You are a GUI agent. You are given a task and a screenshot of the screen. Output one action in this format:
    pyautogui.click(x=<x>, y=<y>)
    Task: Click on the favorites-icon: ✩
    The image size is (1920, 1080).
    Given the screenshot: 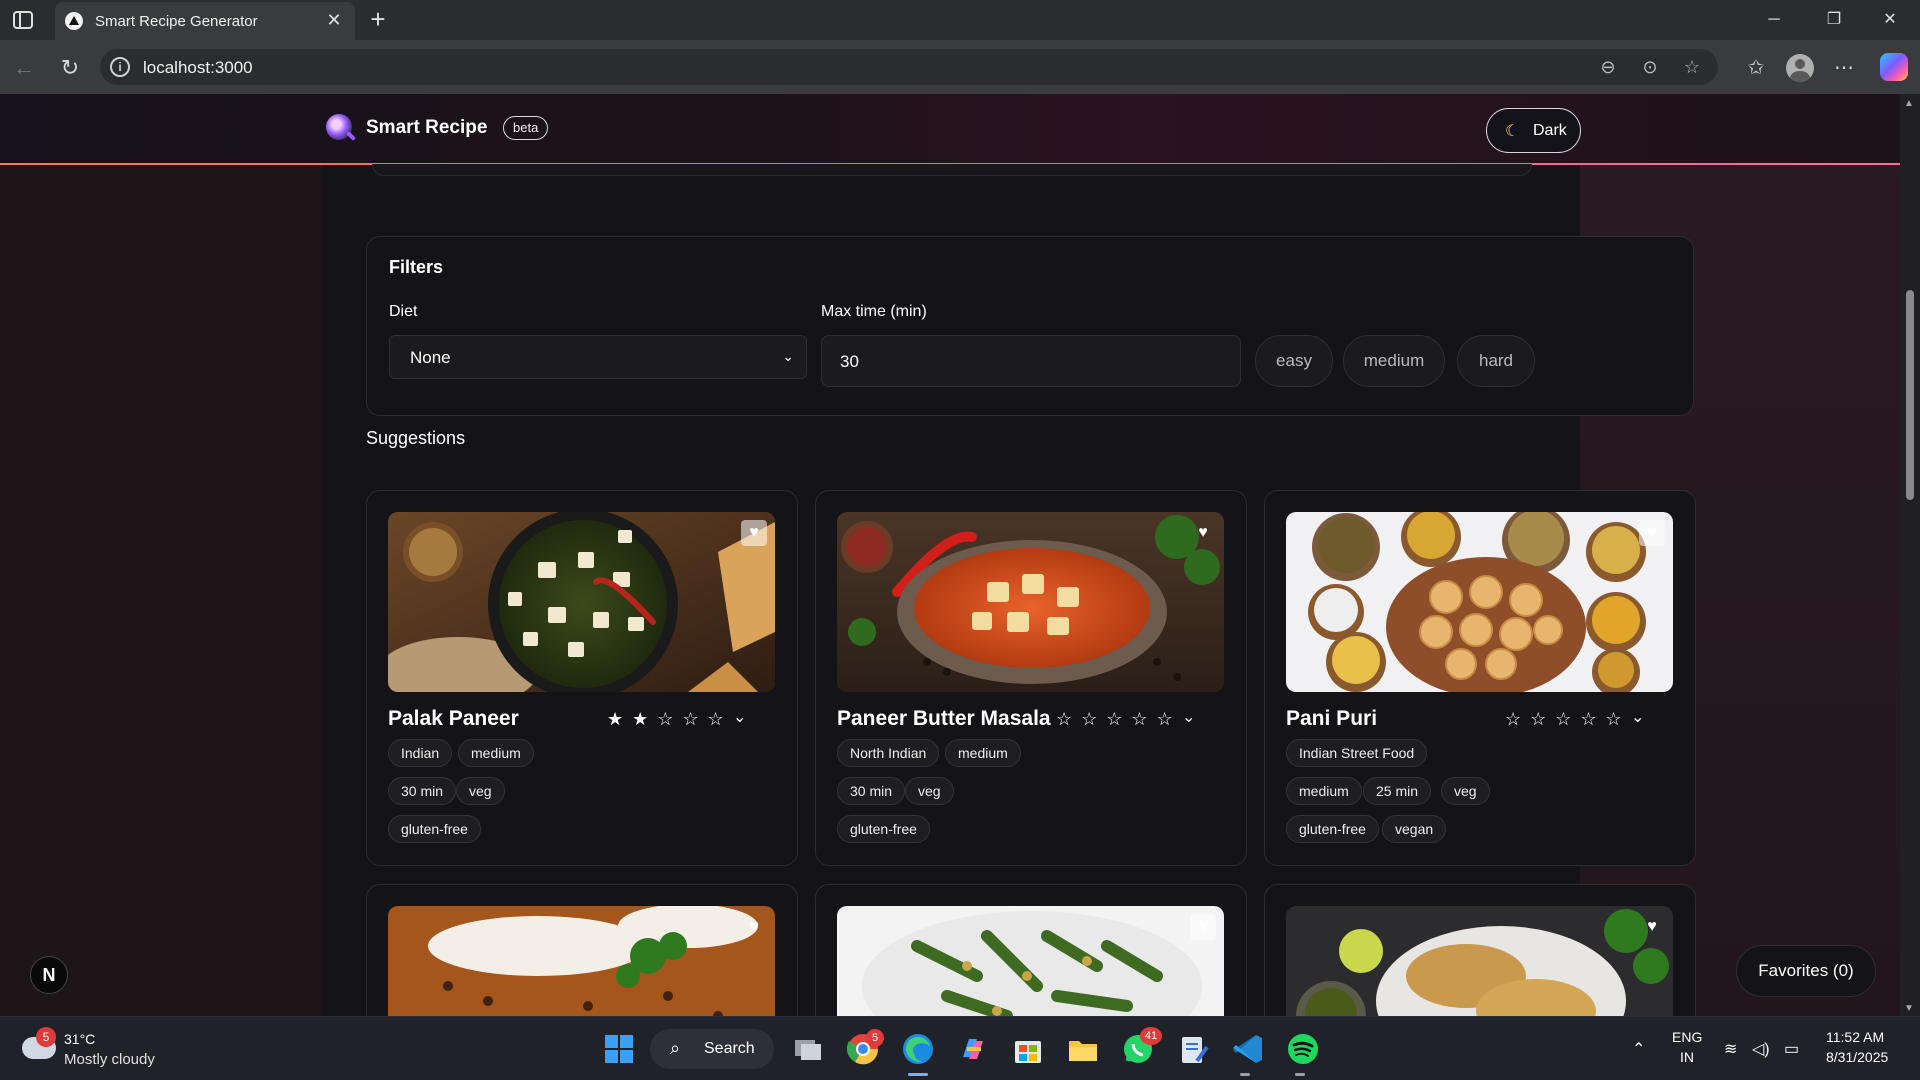 What is the action you would take?
    pyautogui.click(x=1756, y=68)
    